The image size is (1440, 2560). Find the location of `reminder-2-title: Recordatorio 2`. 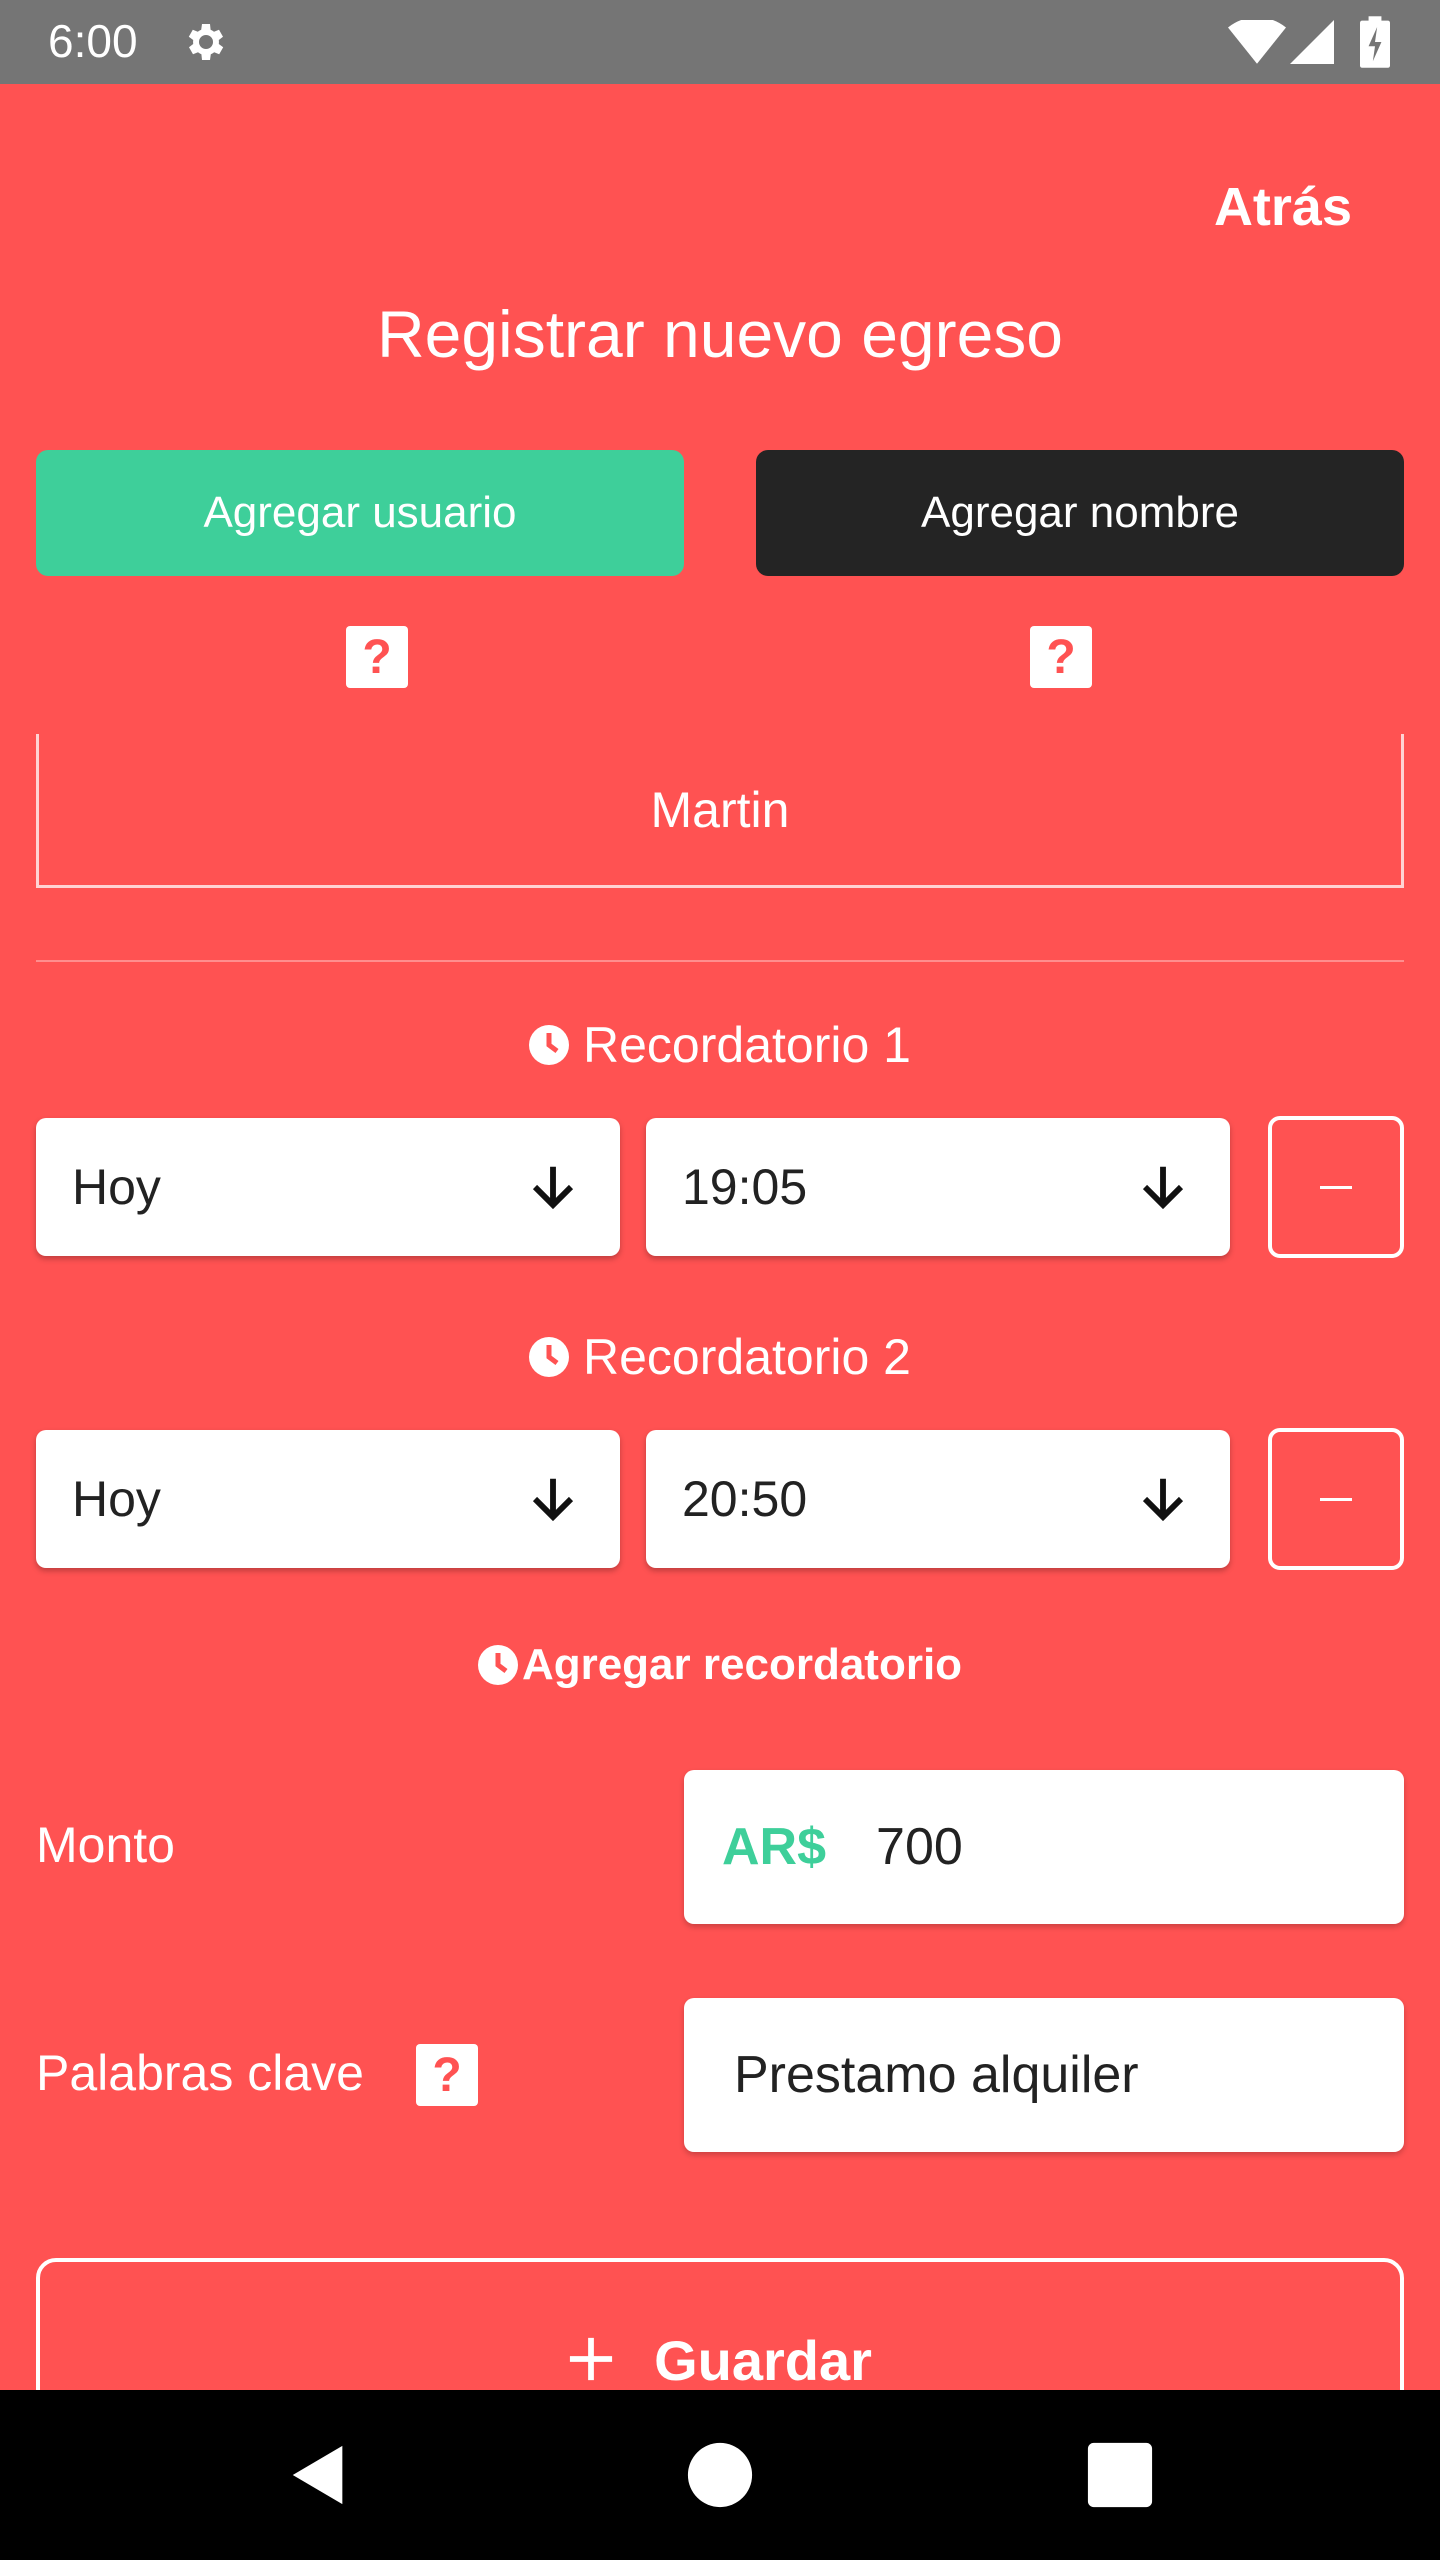

reminder-2-title: Recordatorio 2 is located at coordinates (747, 1357).